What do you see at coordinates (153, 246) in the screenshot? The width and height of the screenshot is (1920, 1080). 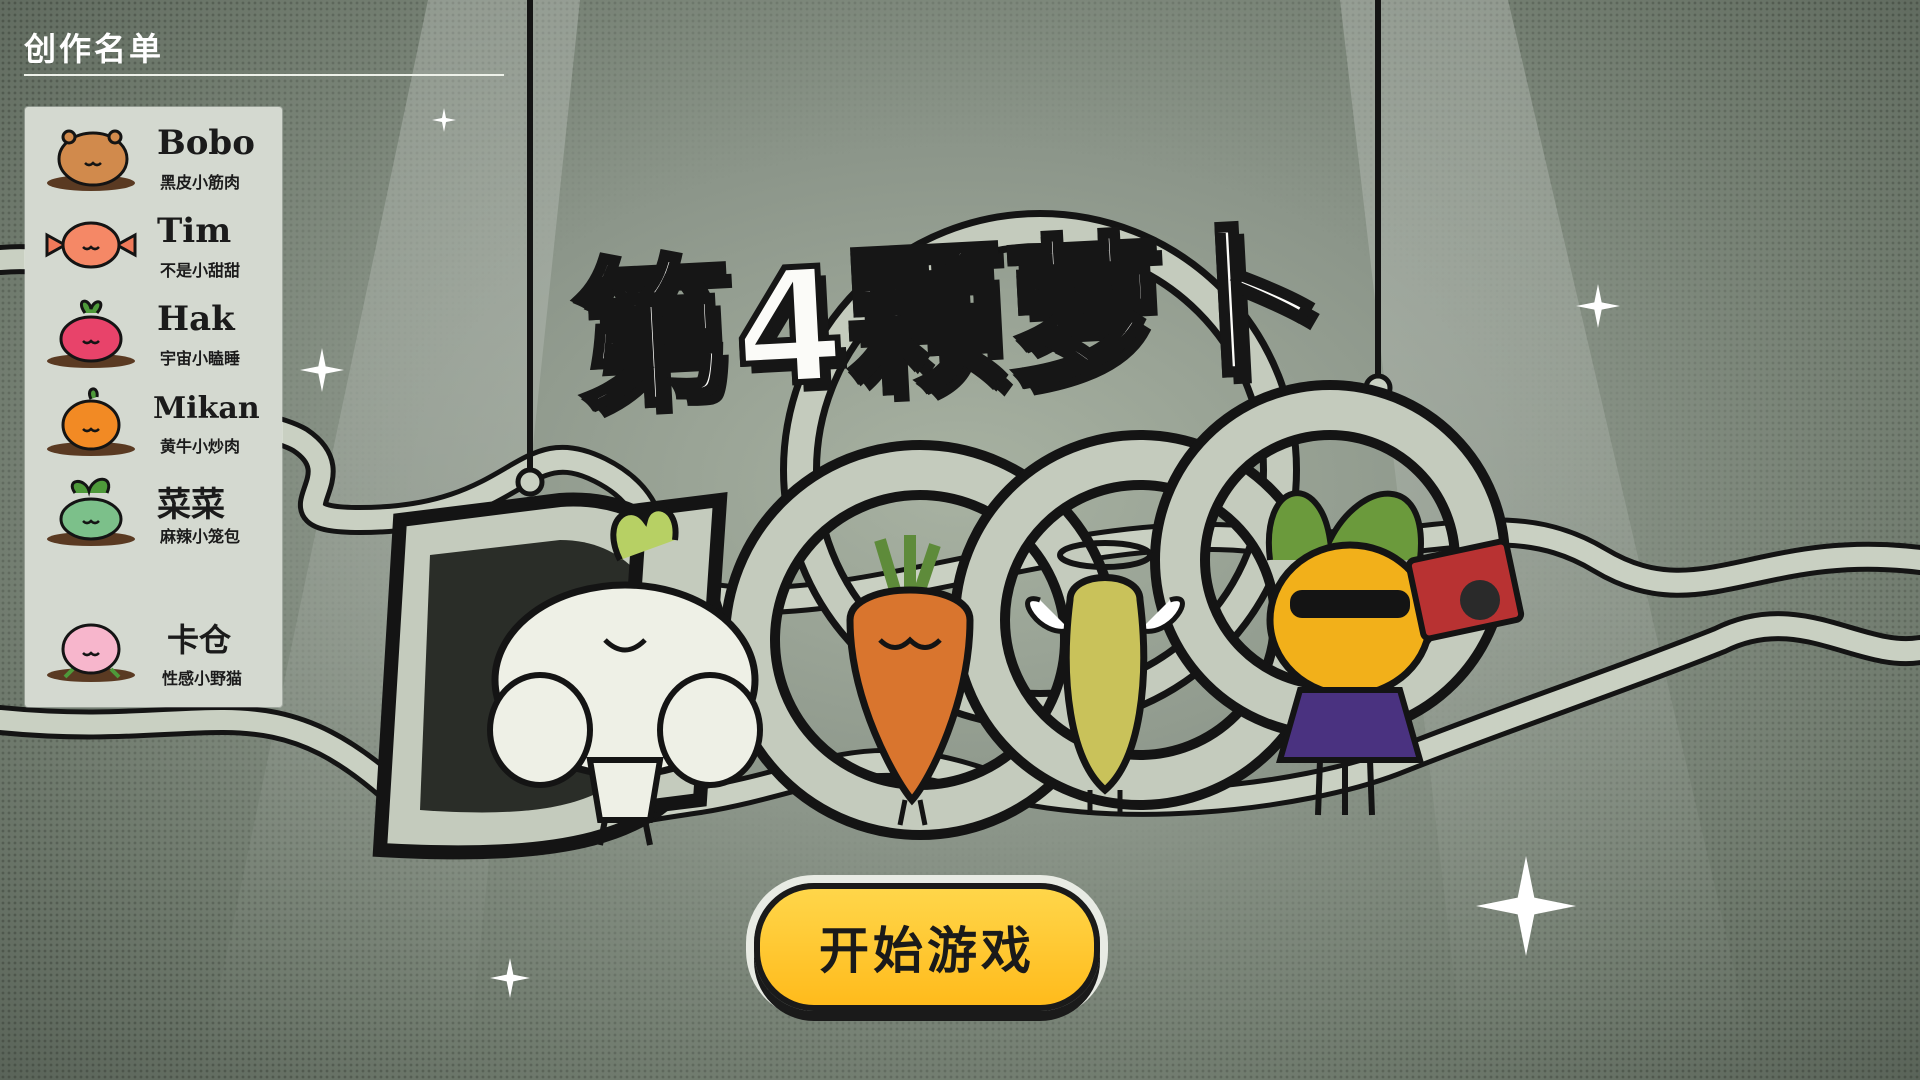 I see `credit-item-tim: Tim 不是小甜甜` at bounding box center [153, 246].